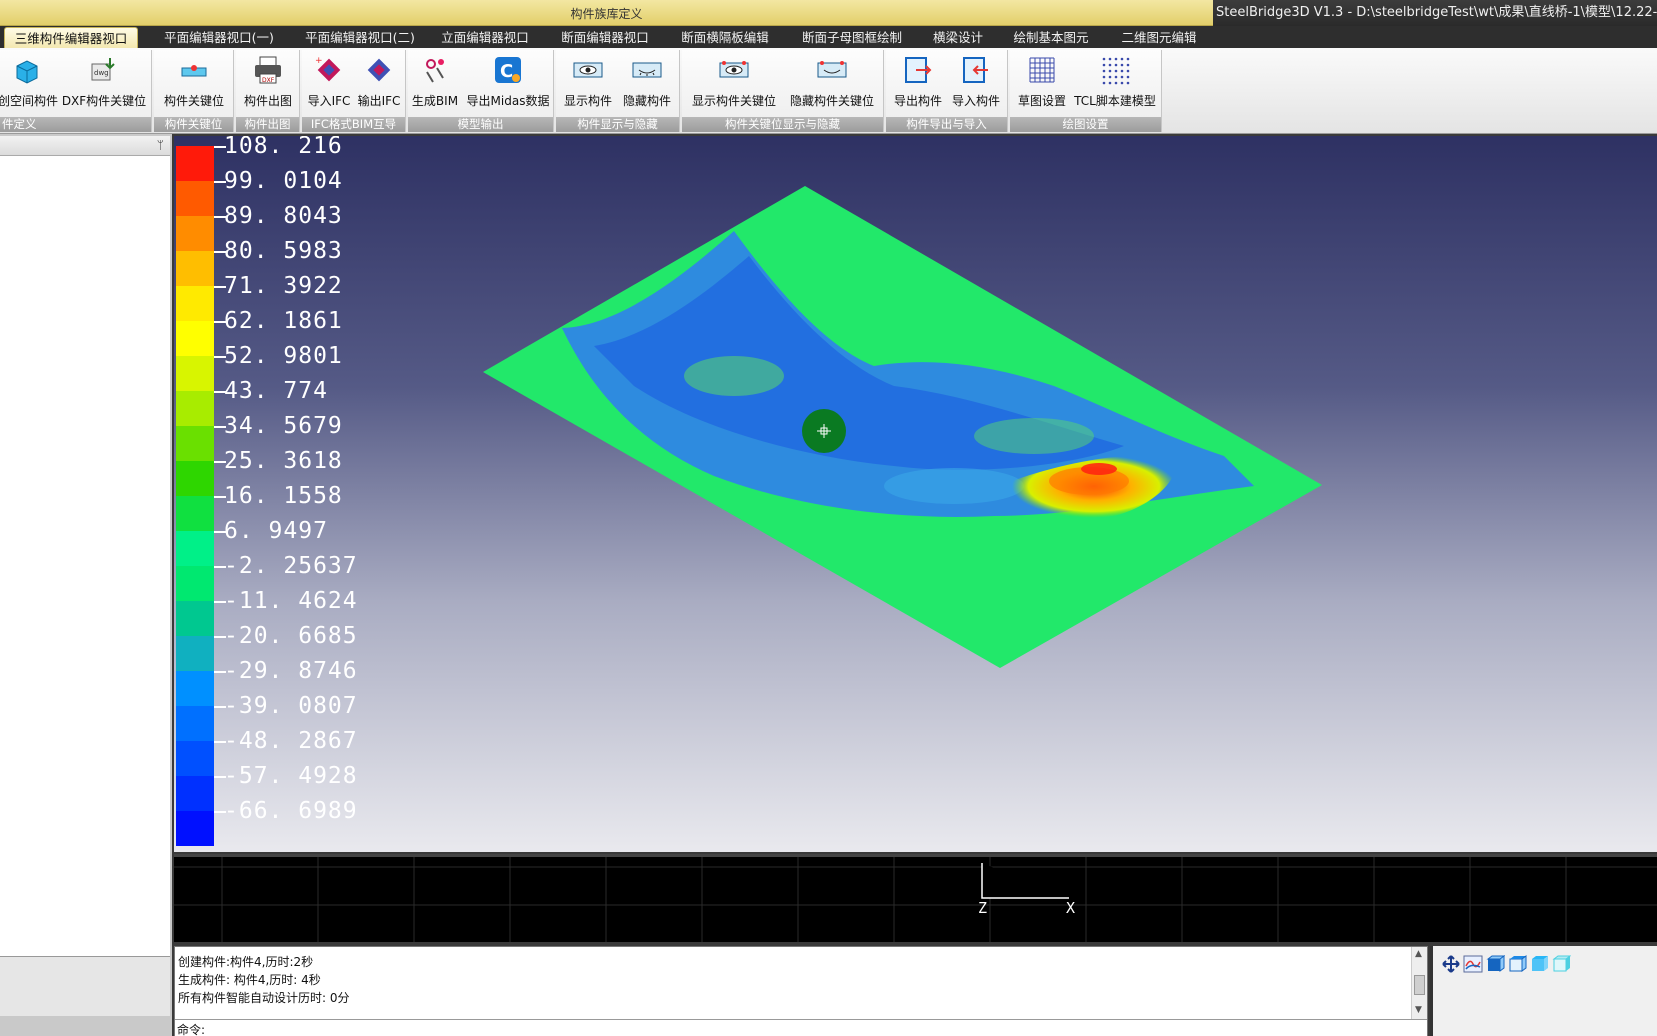 The height and width of the screenshot is (1036, 1657). What do you see at coordinates (485, 37) in the screenshot?
I see `tab-elevation-editor: 立面编辑器视口` at bounding box center [485, 37].